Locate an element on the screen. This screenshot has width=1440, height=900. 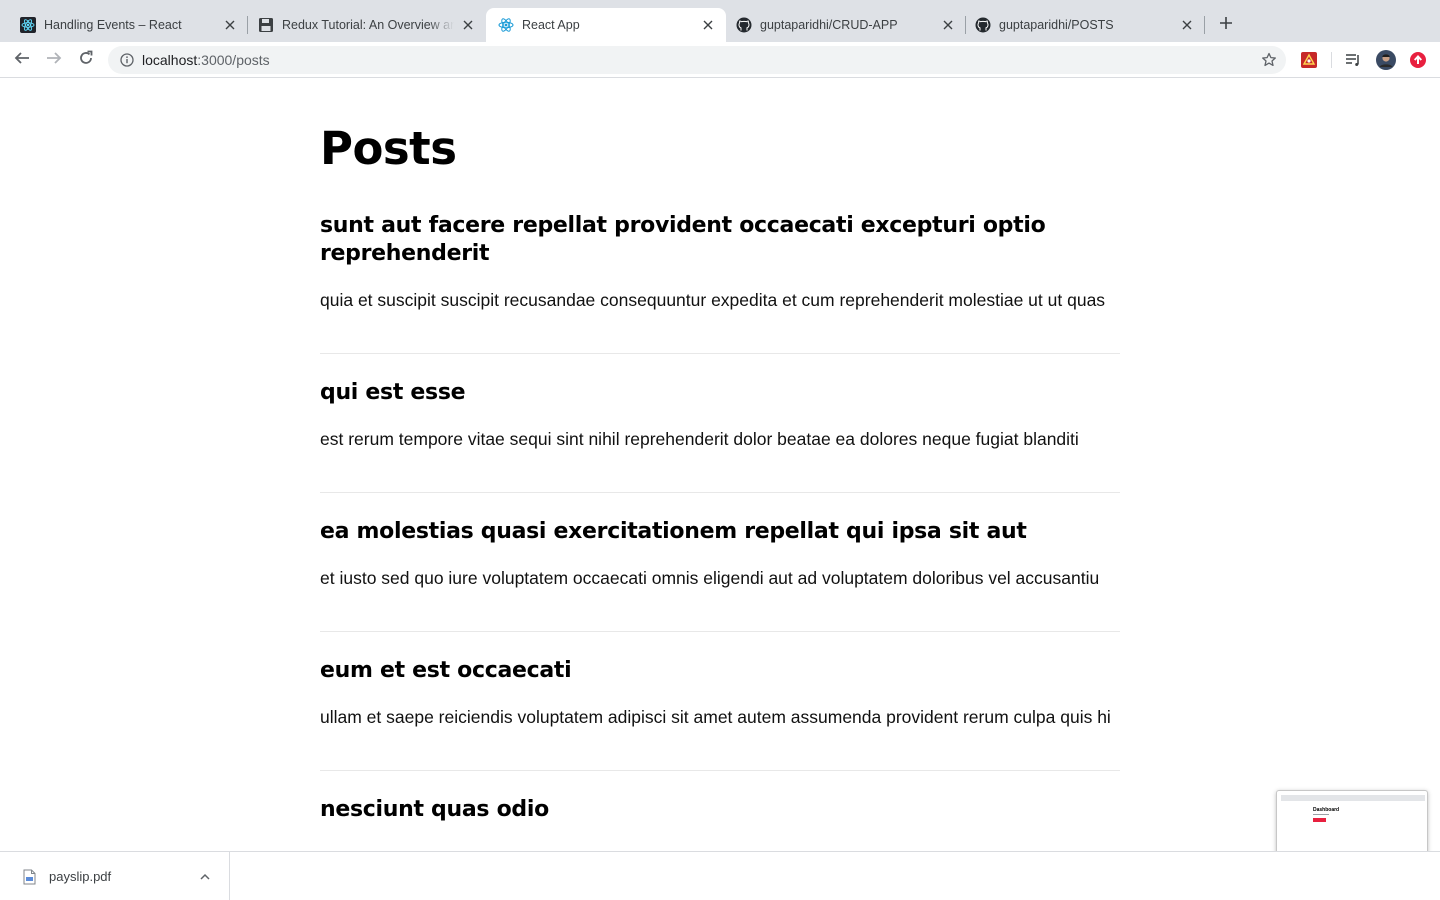
browser-toolbar: localhost:3000/posts is located at coordinates (720, 60).